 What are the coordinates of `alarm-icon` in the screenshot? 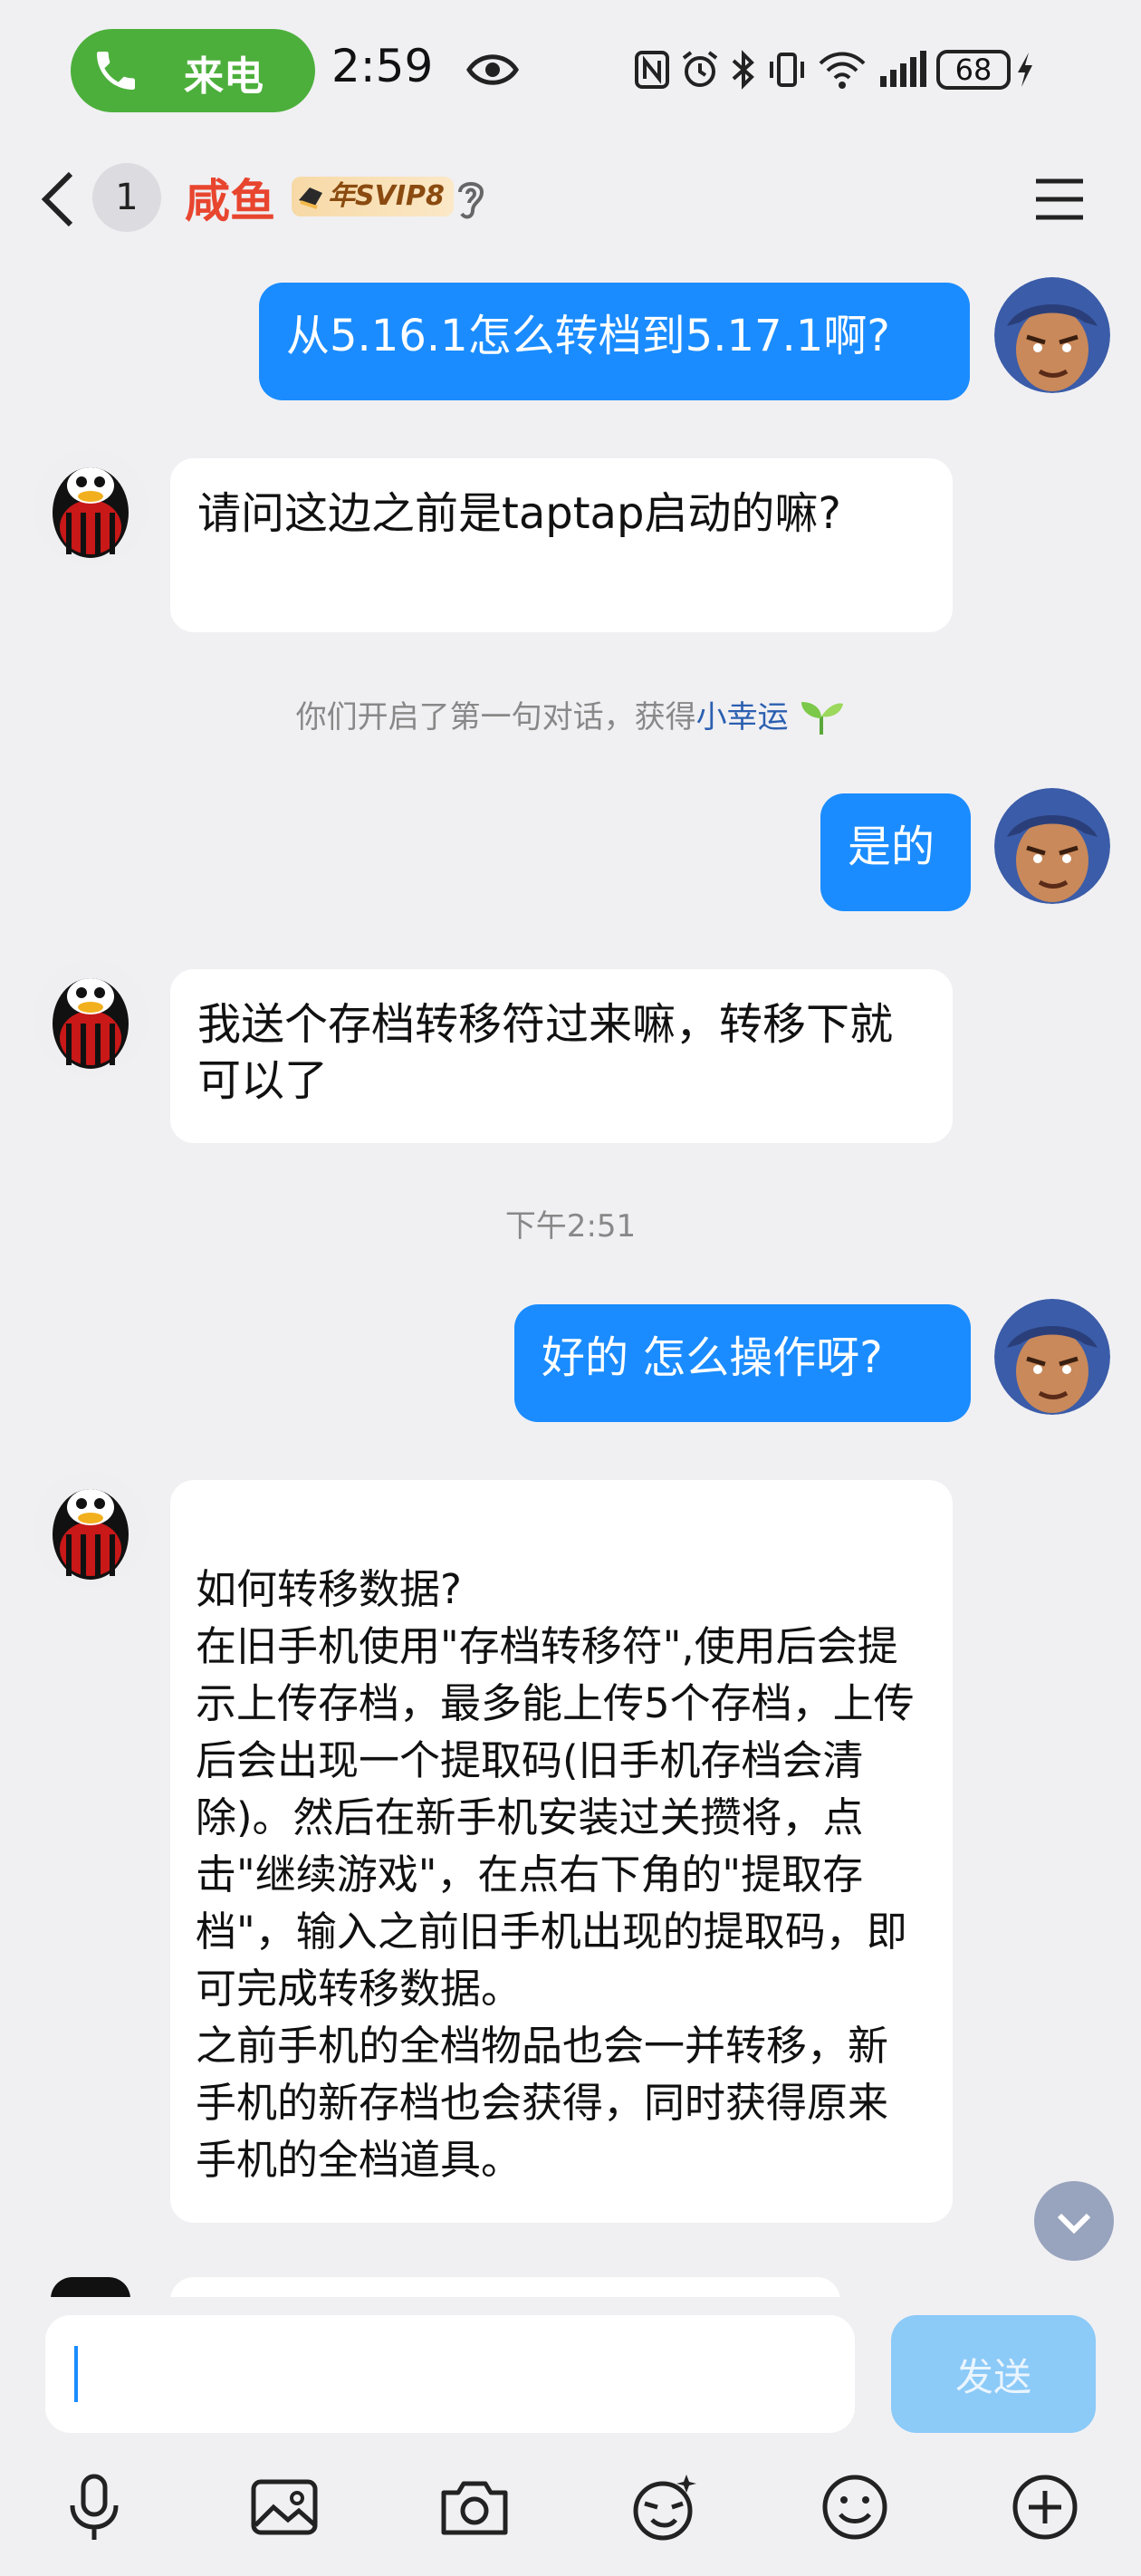 It's located at (700, 69).